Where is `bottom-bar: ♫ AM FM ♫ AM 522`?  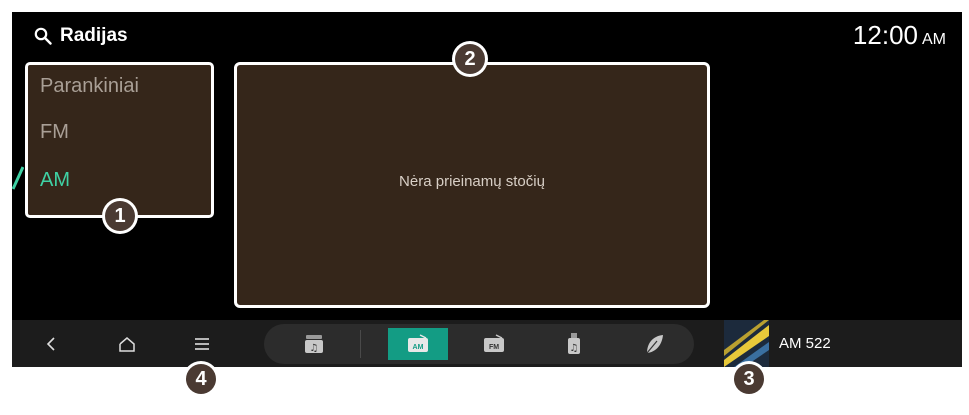
bottom-bar: ♫ AM FM ♫ AM 522 is located at coordinates (487, 343).